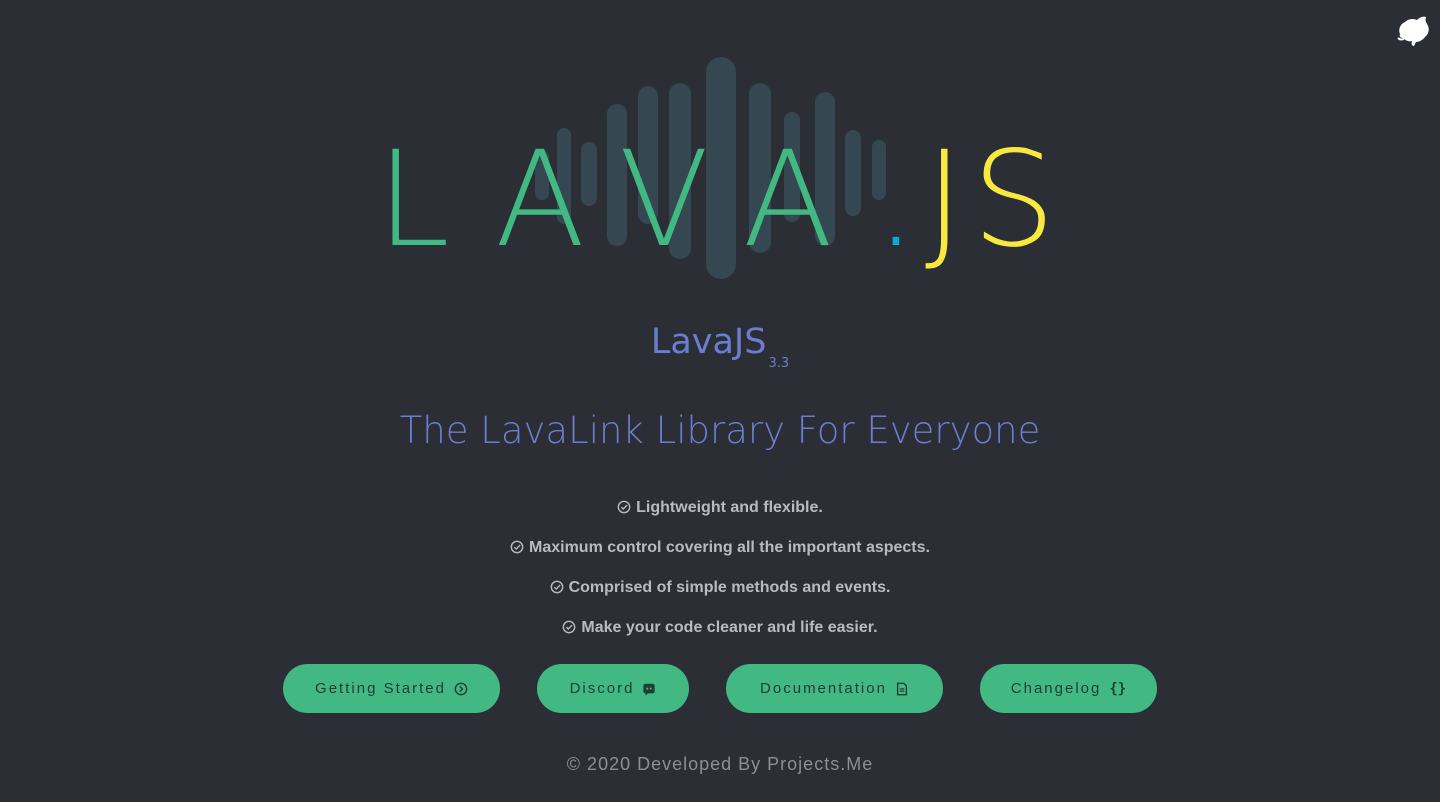  I want to click on footer-credit: © 2020 Developed By Projects.Me, so click(720, 764).